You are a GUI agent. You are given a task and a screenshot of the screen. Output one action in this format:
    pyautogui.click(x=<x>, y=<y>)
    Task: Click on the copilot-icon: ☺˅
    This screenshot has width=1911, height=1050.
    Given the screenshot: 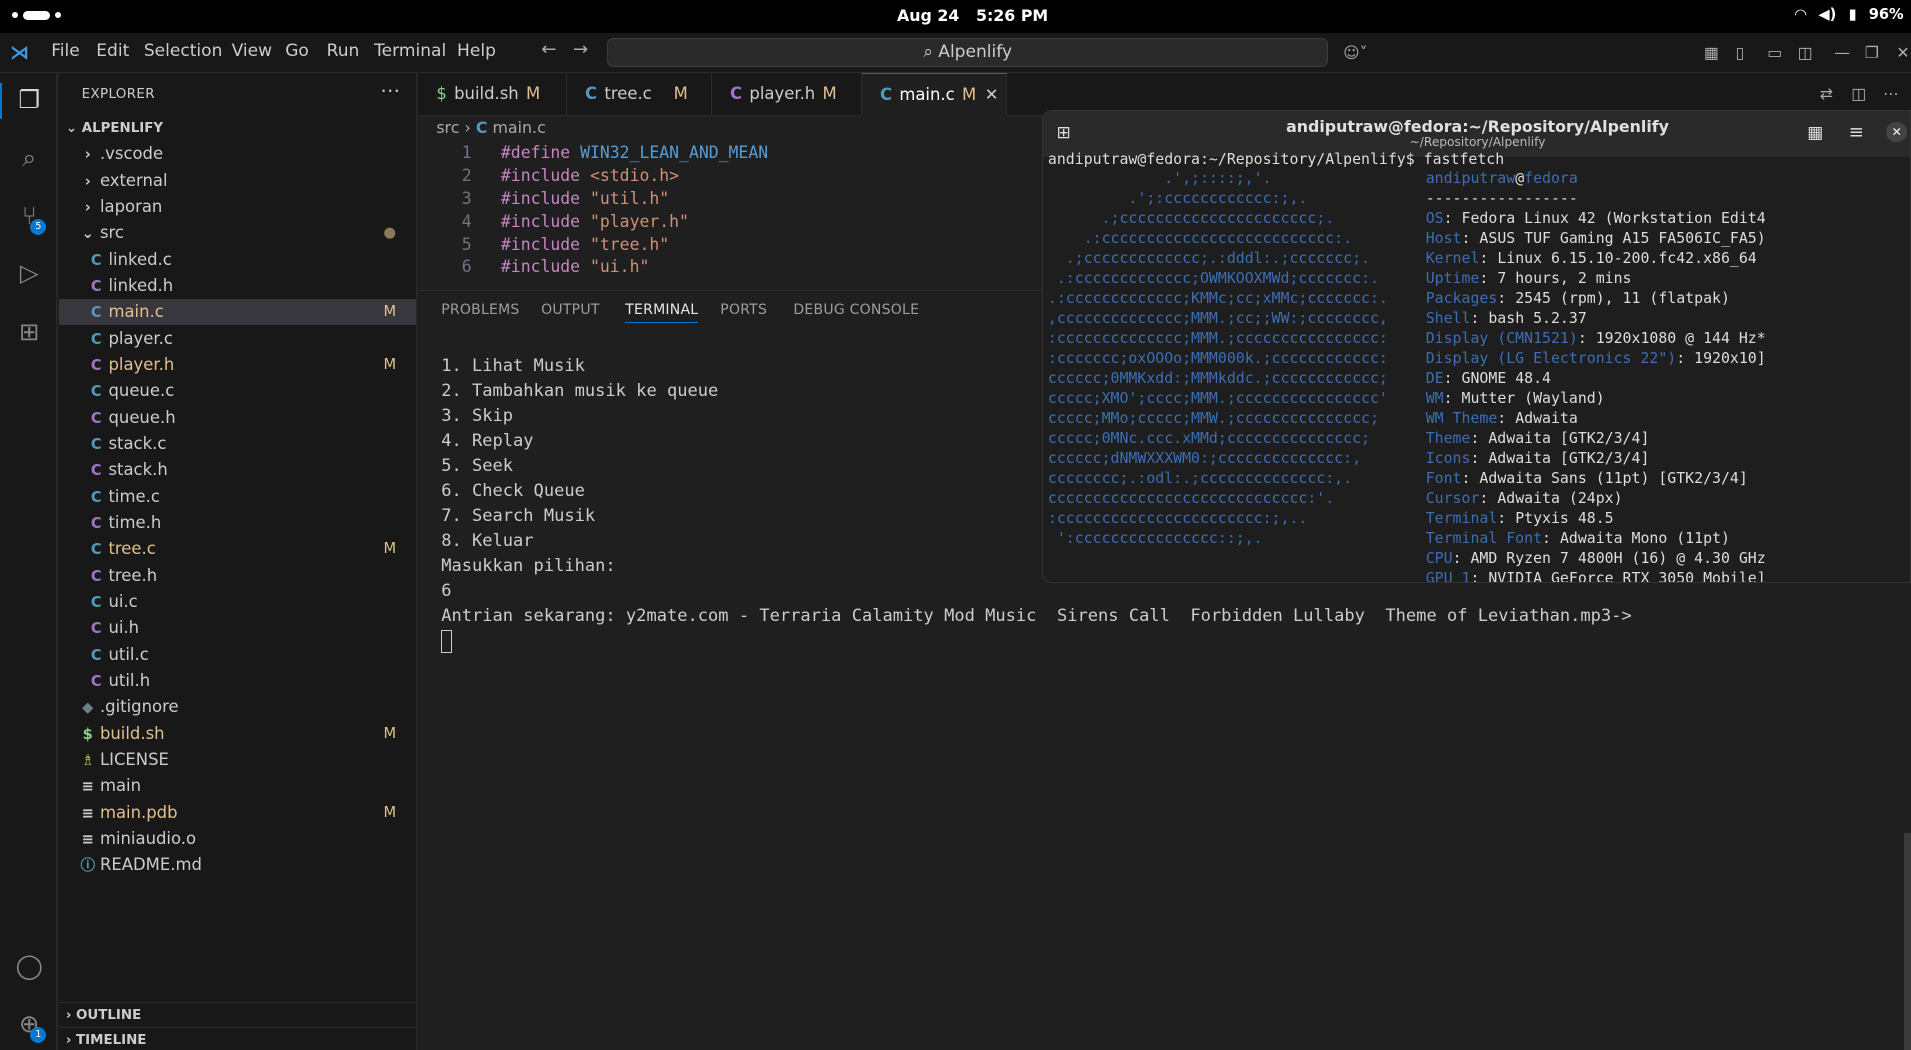 What is the action you would take?
    pyautogui.click(x=1355, y=52)
    